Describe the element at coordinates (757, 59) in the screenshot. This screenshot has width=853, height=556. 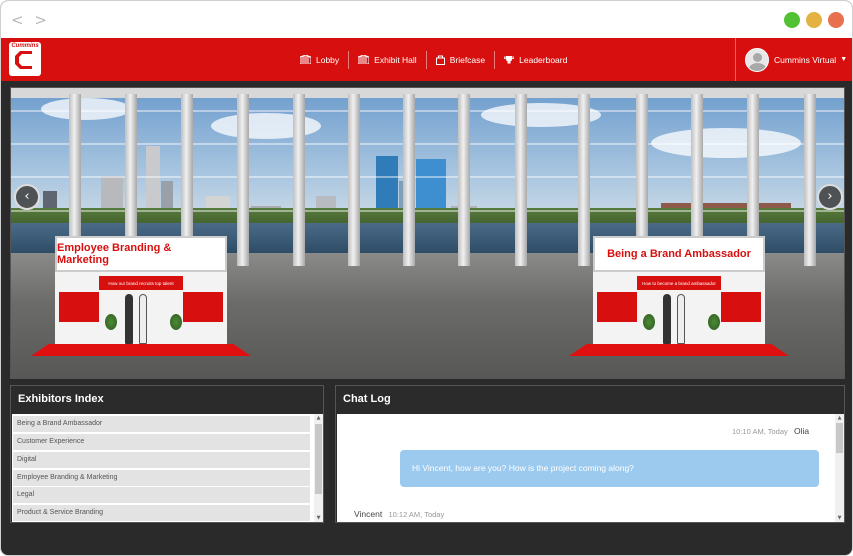
I see `avatar` at that location.